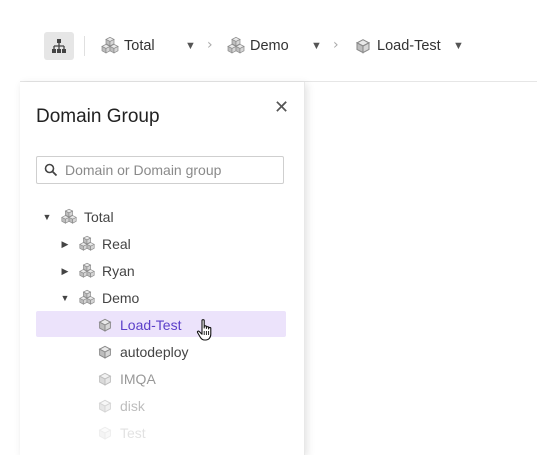 This screenshot has width=537, height=455. What do you see at coordinates (138, 379) in the screenshot?
I see `tree-item-label: IMQA` at bounding box center [138, 379].